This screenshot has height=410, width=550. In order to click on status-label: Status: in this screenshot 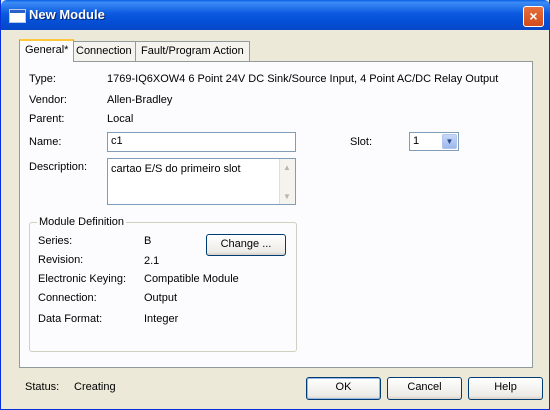, I will do `click(42, 387)`.